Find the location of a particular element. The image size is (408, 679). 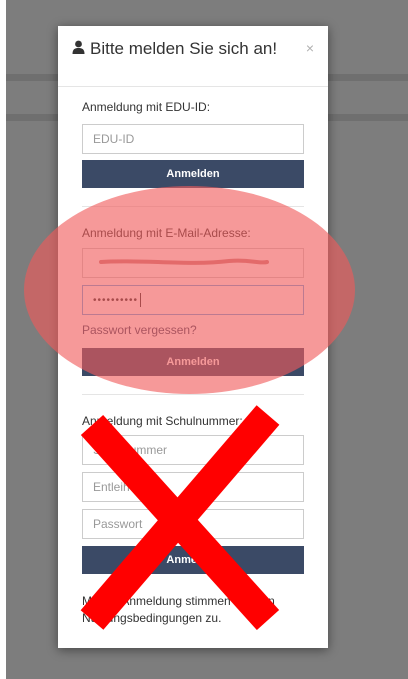

edu-id-input is located at coordinates (193, 139).